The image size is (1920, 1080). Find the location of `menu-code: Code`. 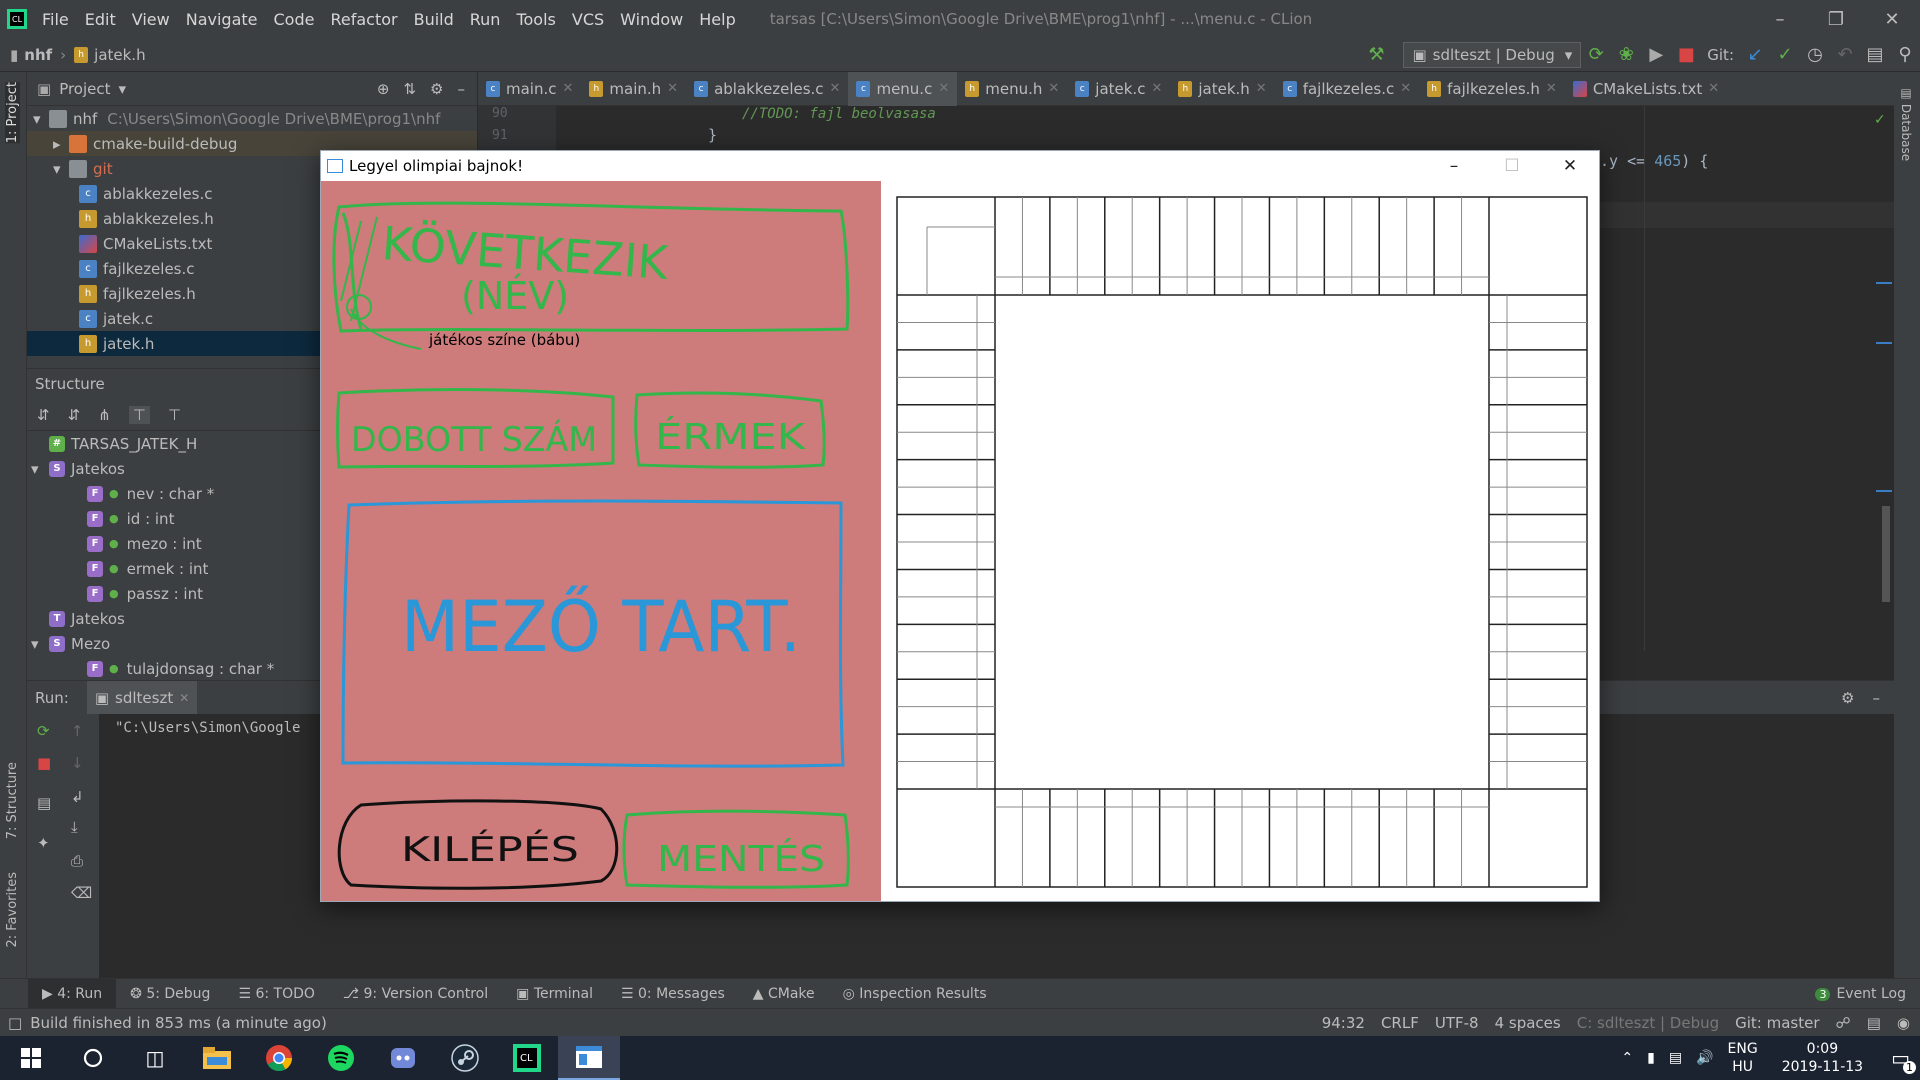

menu-code: Code is located at coordinates (294, 19).